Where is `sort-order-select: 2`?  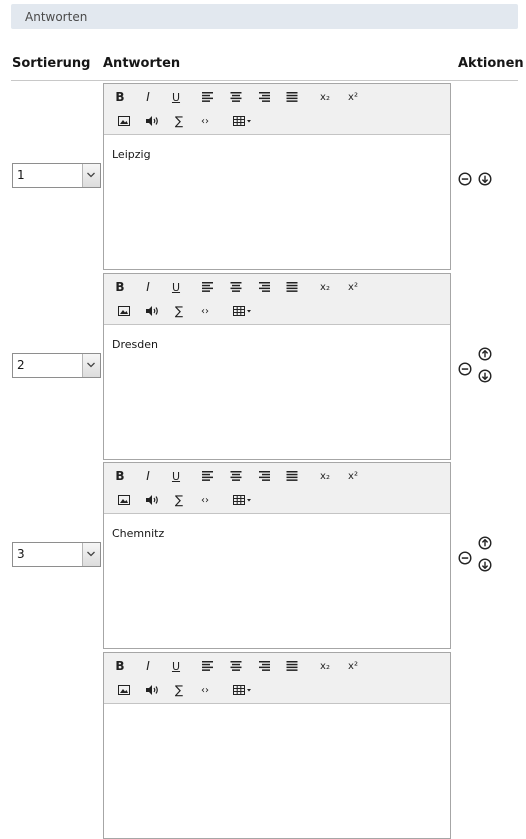 sort-order-select: 2 is located at coordinates (56, 365).